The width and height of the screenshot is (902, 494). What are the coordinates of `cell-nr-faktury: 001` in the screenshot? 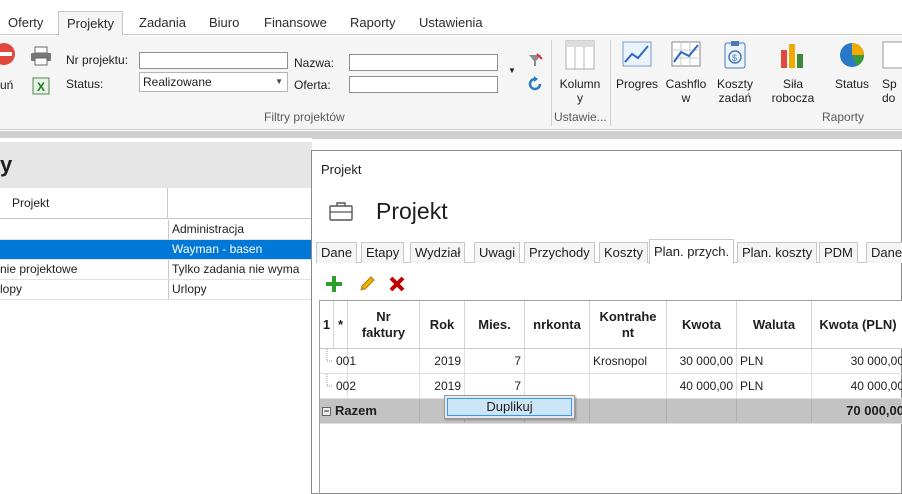 It's located at (378, 361).